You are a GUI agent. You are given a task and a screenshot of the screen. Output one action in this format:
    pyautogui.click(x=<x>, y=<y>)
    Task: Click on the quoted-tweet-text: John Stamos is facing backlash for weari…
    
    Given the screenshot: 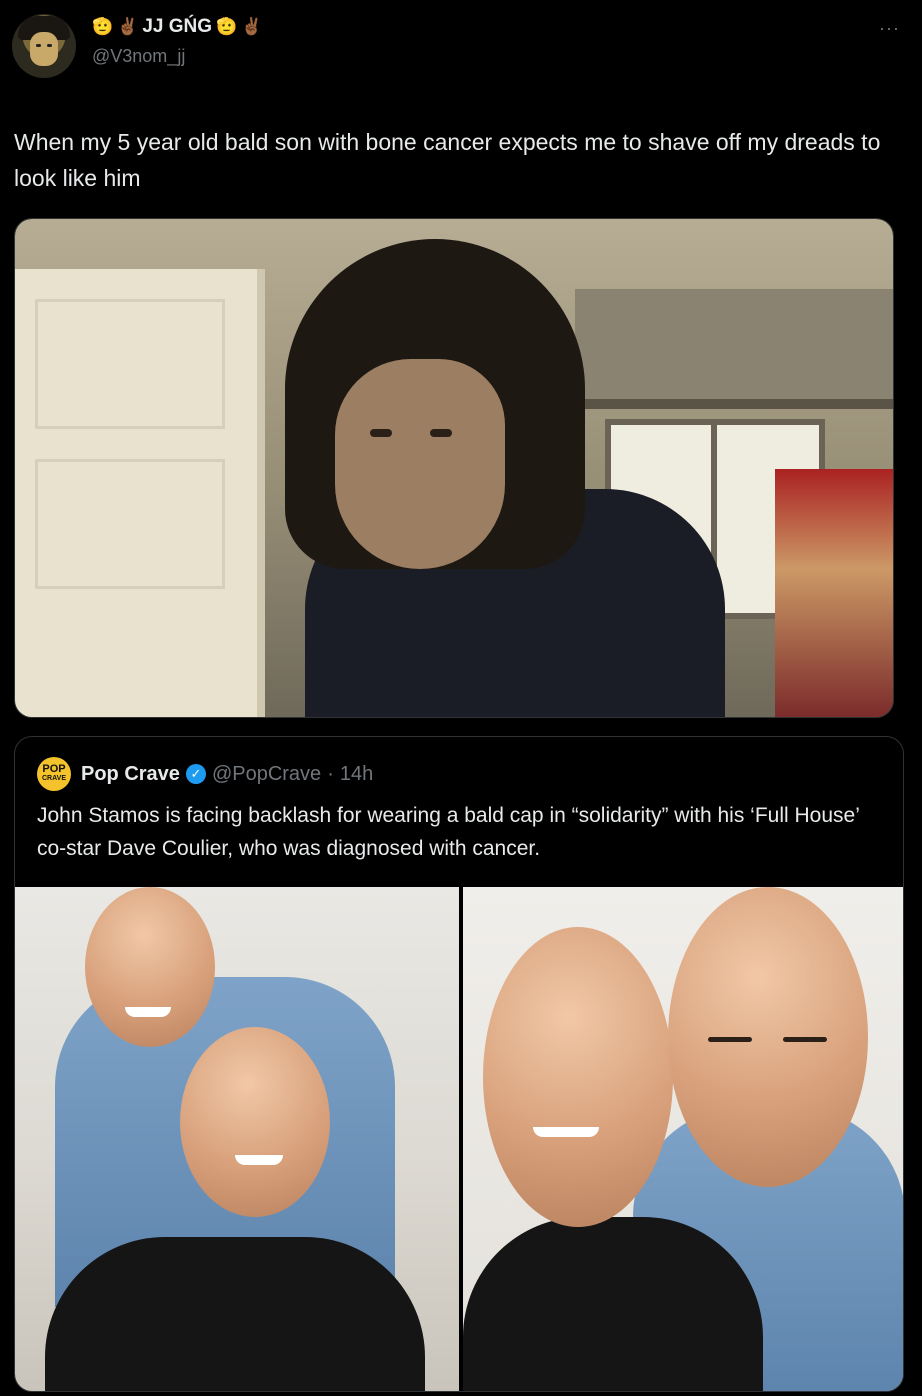 What is the action you would take?
    pyautogui.click(x=448, y=832)
    